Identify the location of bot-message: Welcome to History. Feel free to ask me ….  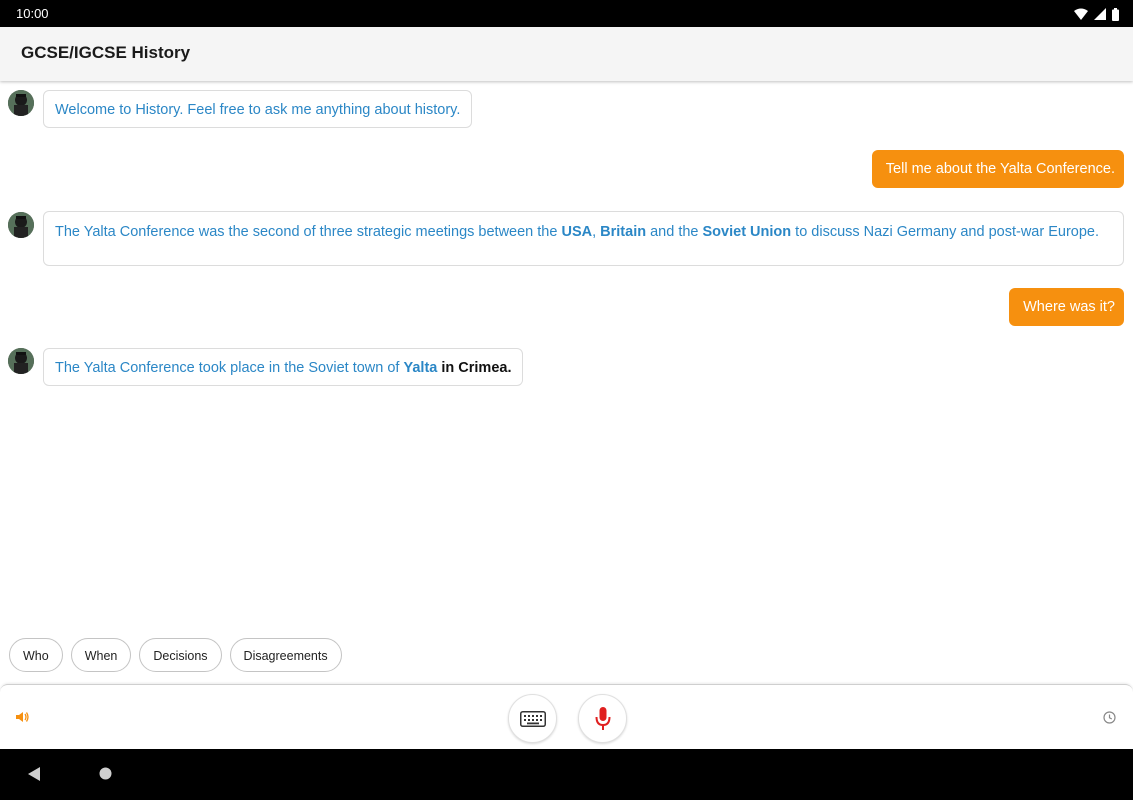
(258, 109).